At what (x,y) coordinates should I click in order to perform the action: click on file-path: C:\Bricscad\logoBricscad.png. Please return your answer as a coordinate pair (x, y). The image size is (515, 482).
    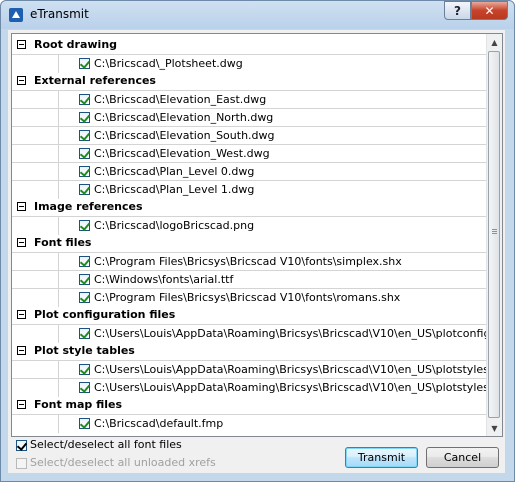
    Looking at the image, I should click on (174, 225).